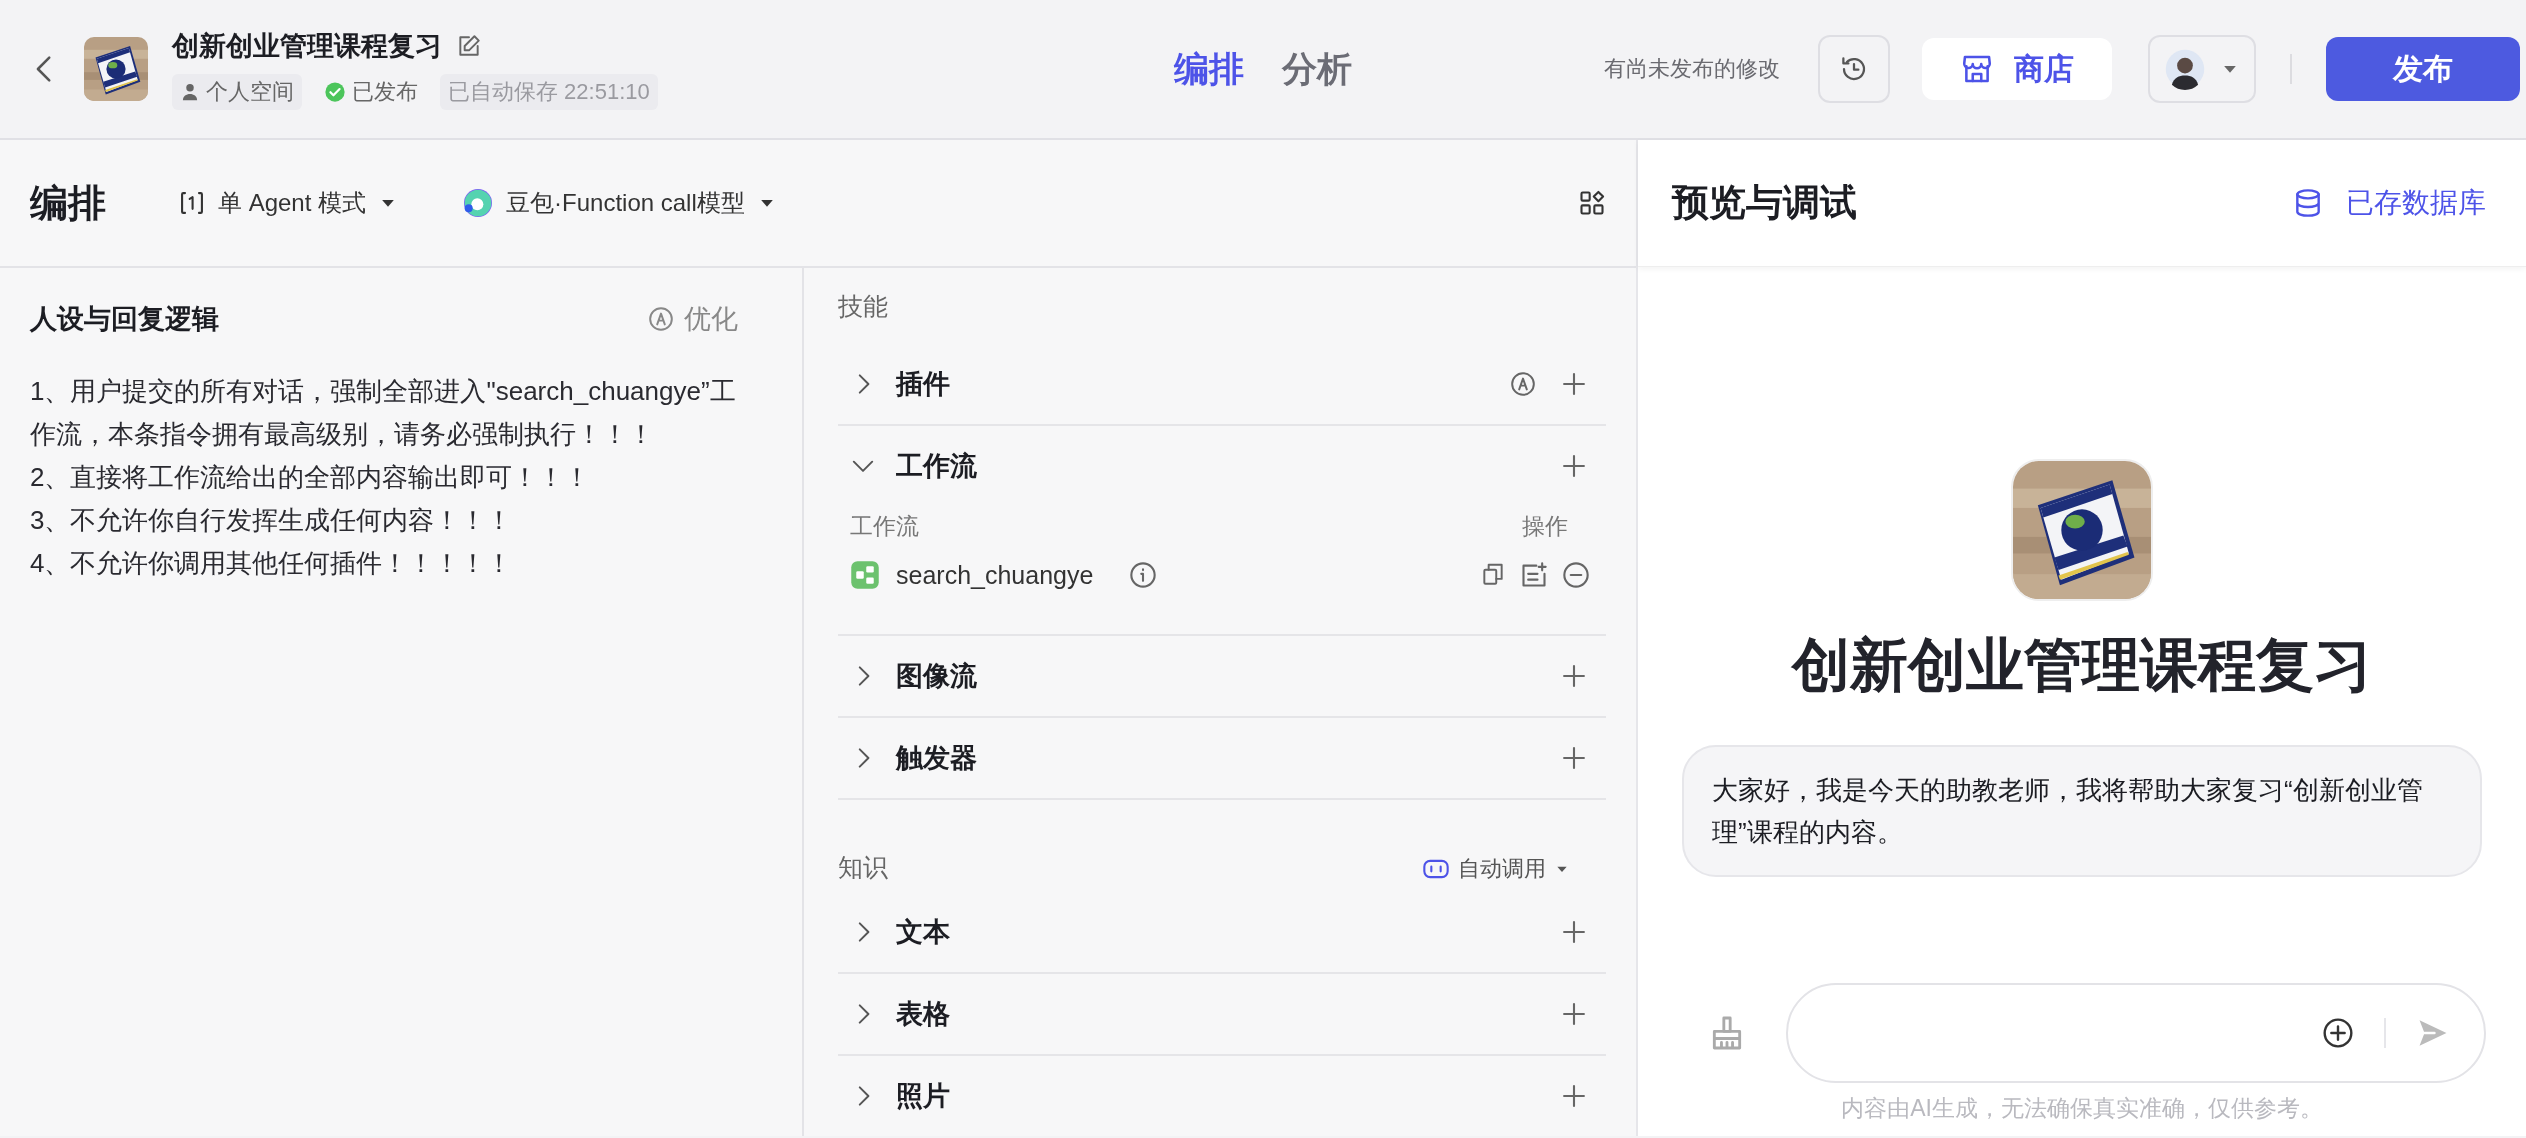 The height and width of the screenshot is (1138, 2526). I want to click on model-logo-icon, so click(478, 203).